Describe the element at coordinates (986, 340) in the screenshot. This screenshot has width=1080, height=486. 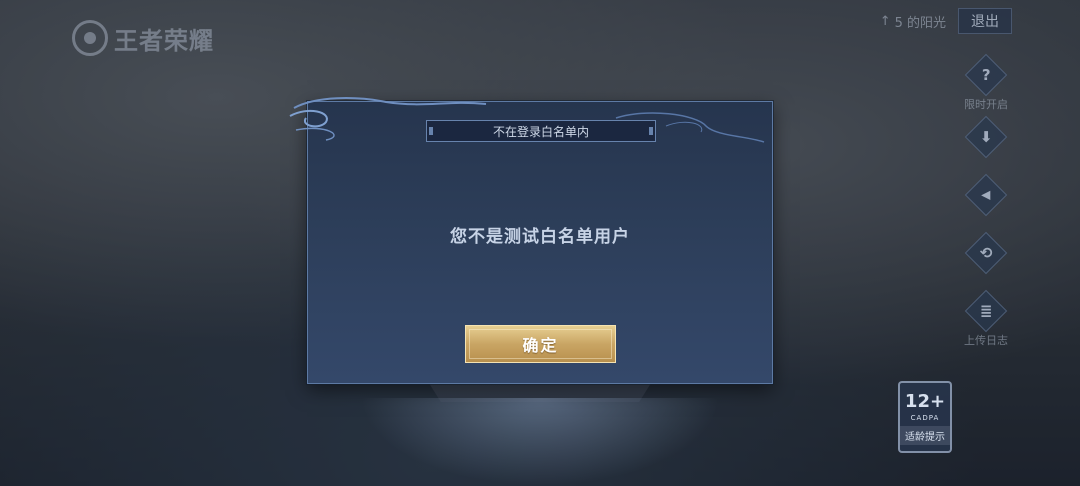
I see `tool-upload-log-label: 上传日志` at that location.